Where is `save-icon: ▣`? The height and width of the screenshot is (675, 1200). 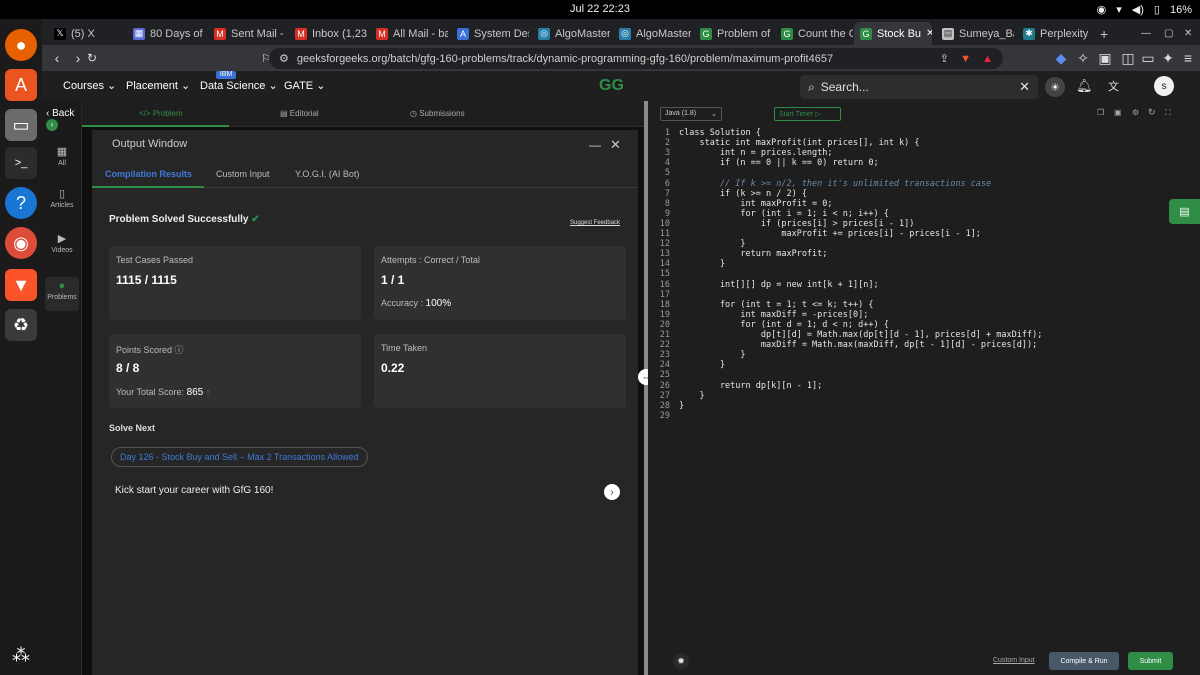 save-icon: ▣ is located at coordinates (1118, 112).